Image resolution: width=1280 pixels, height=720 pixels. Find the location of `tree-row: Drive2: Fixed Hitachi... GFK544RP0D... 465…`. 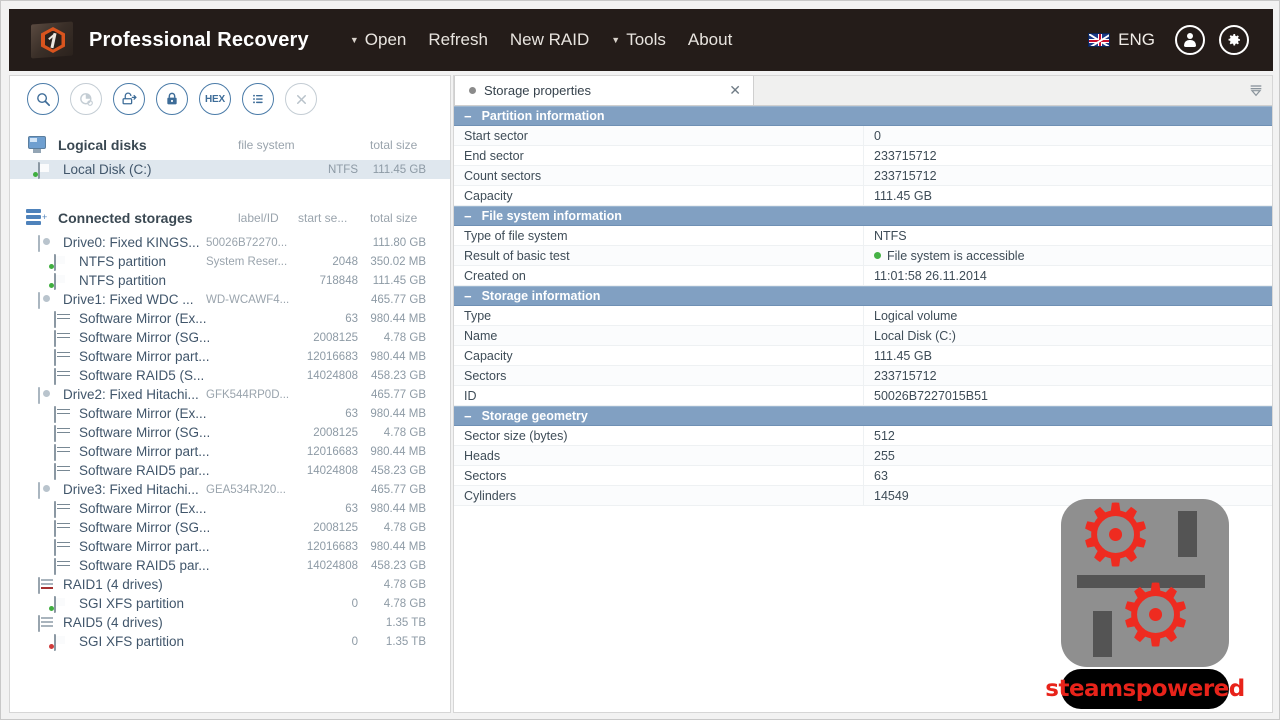

tree-row: Drive2: Fixed Hitachi... GFK544RP0D... 465… is located at coordinates (230, 394).